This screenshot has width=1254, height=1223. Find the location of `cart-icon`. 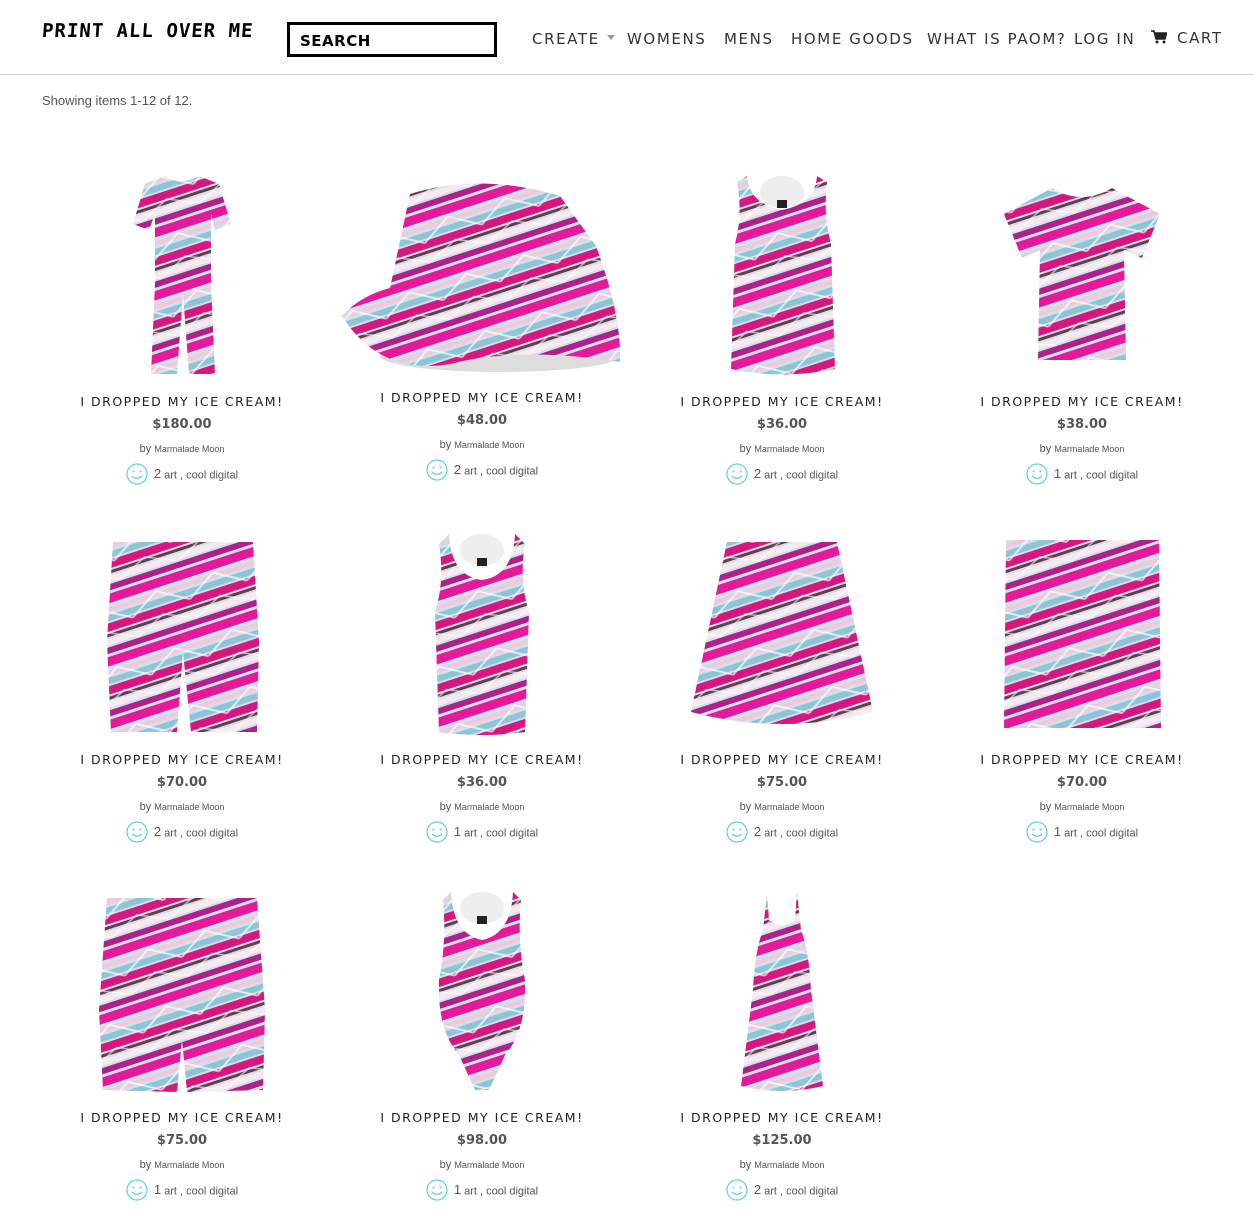

cart-icon is located at coordinates (1159, 37).